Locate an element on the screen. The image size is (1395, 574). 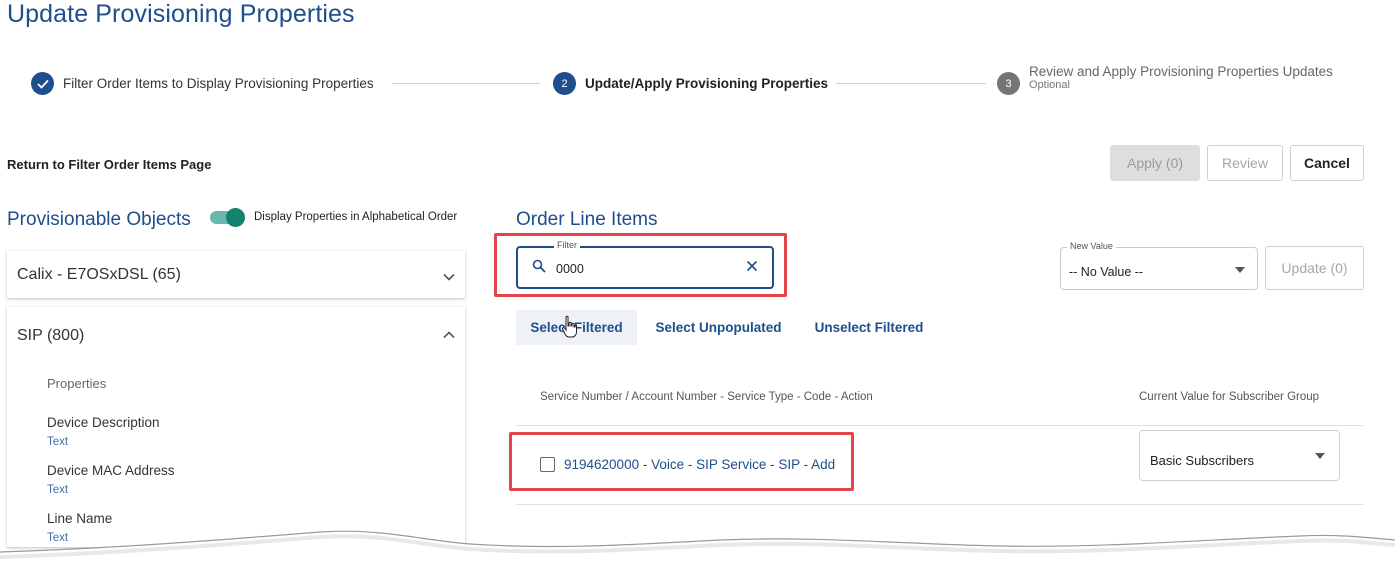
torn-edge is located at coordinates (697, 552).